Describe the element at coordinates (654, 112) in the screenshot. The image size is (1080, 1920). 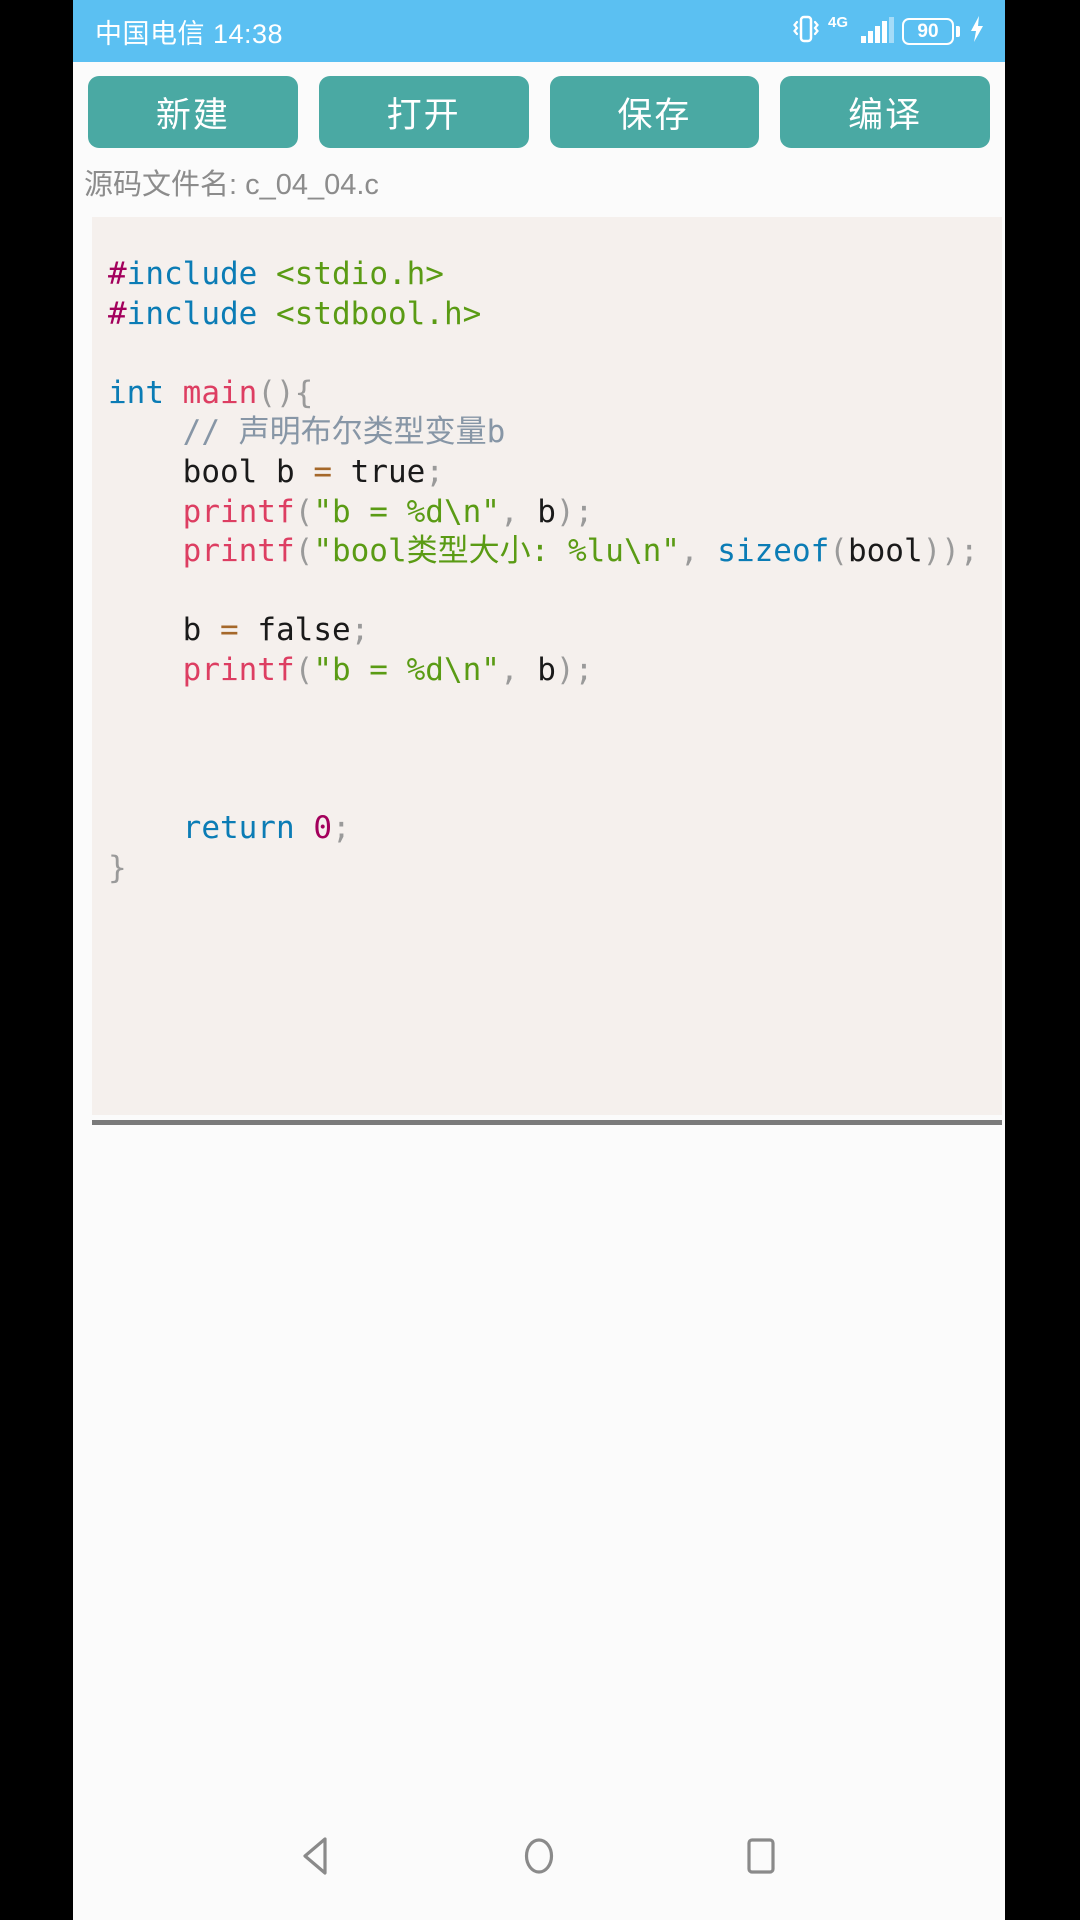
I see `save-button: 保存` at that location.